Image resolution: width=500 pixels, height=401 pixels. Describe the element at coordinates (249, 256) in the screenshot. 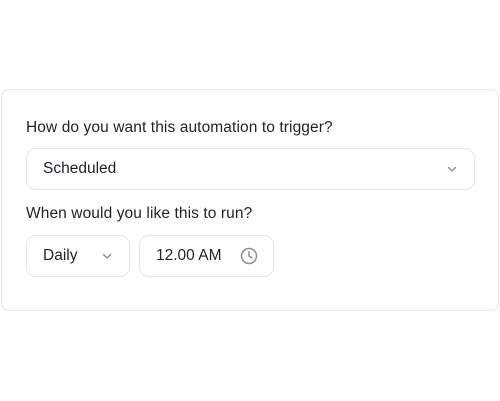

I see `clock-icon` at that location.